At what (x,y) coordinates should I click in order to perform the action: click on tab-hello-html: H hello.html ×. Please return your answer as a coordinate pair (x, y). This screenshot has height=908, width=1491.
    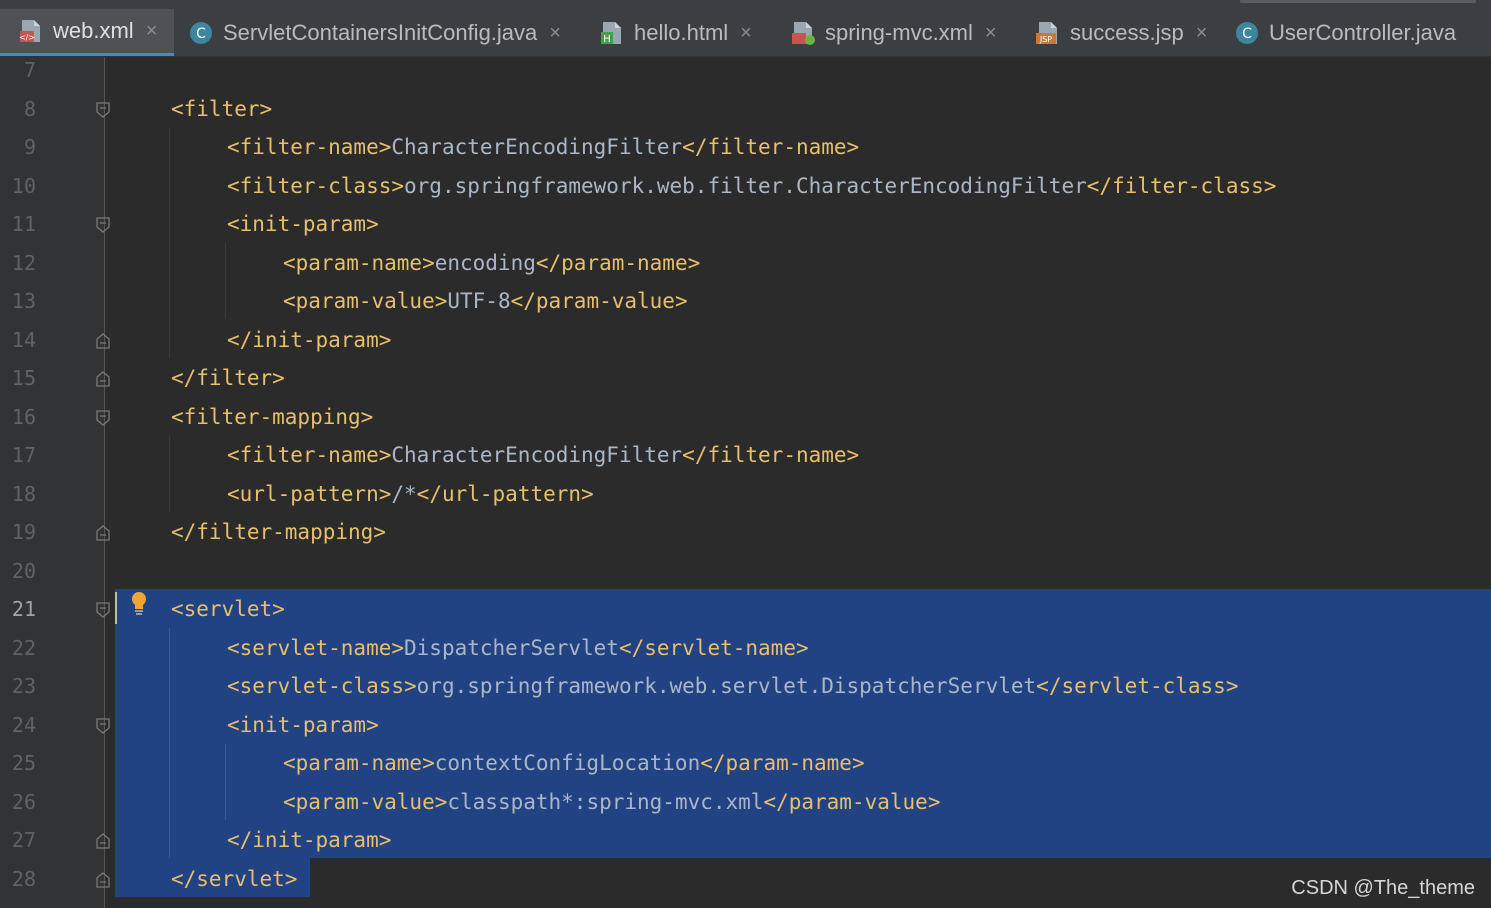
    Looking at the image, I should click on (675, 32).